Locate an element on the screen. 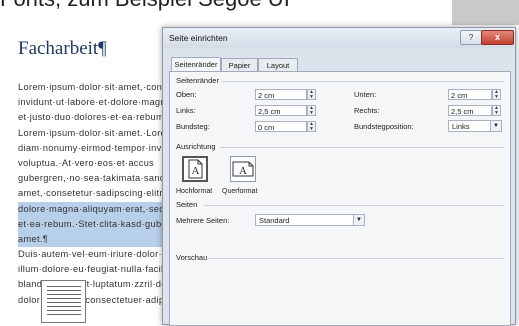  margins-section-title: Seitenränder is located at coordinates (197, 80).